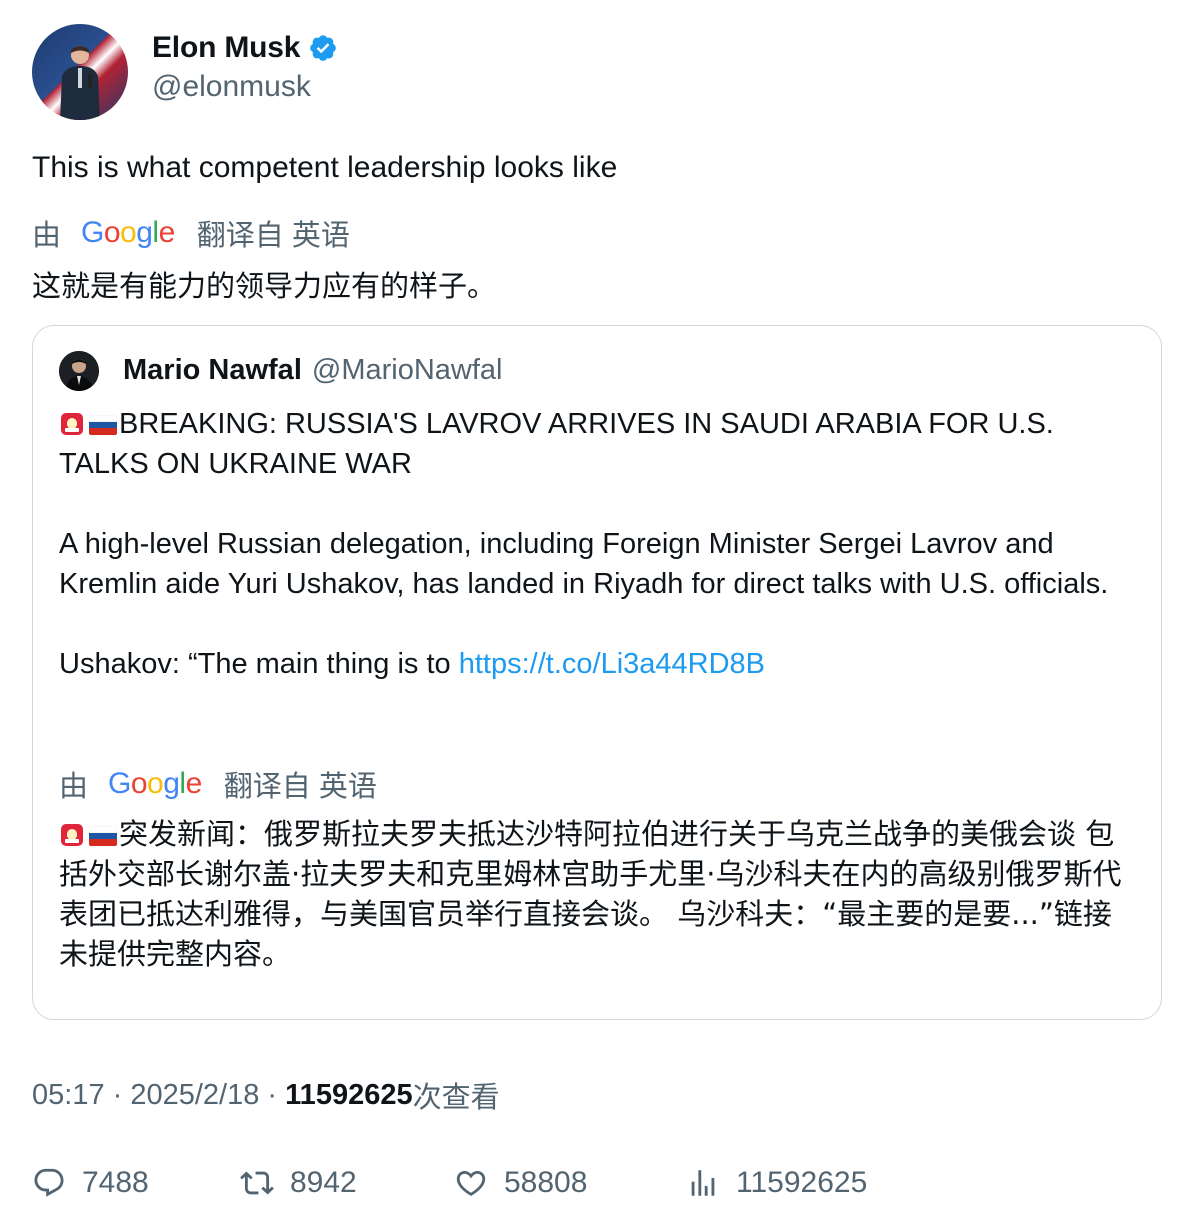 The width and height of the screenshot is (1196, 1222). Describe the element at coordinates (323, 48) in the screenshot. I see `verified-badge-icon` at that location.